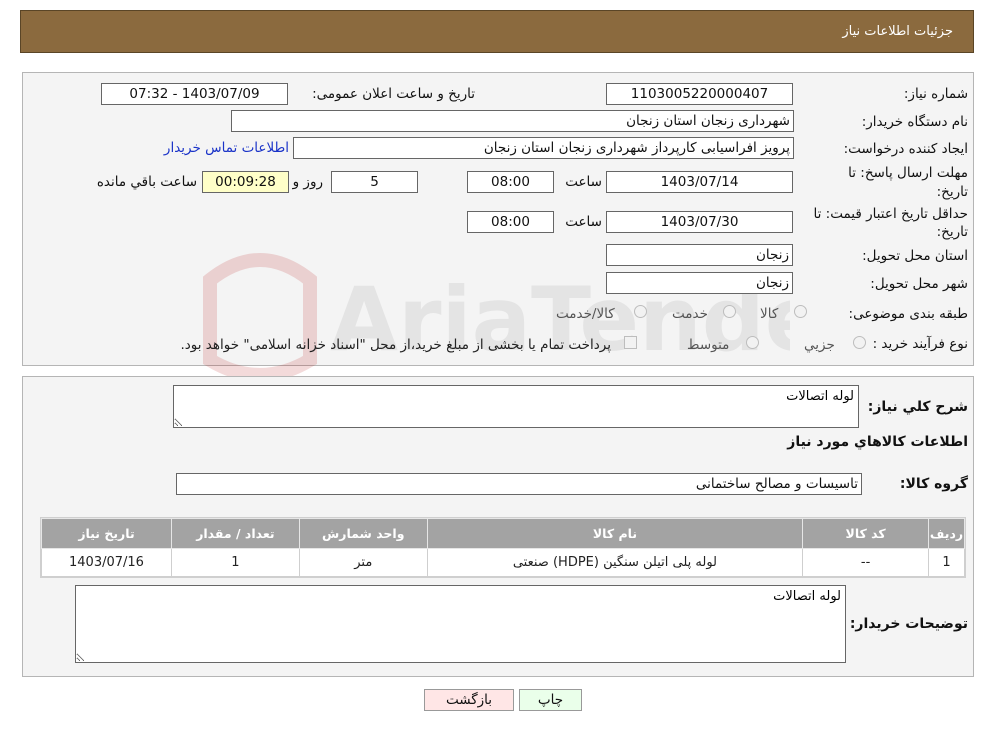  What do you see at coordinates (519, 484) in the screenshot?
I see `goods-group-field: تاسیسات و مصالح ساختمانی` at bounding box center [519, 484].